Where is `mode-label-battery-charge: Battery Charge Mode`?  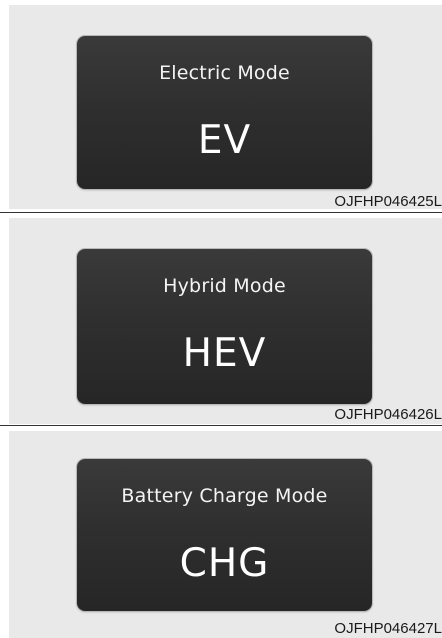 mode-label-battery-charge: Battery Charge Mode is located at coordinates (224, 496).